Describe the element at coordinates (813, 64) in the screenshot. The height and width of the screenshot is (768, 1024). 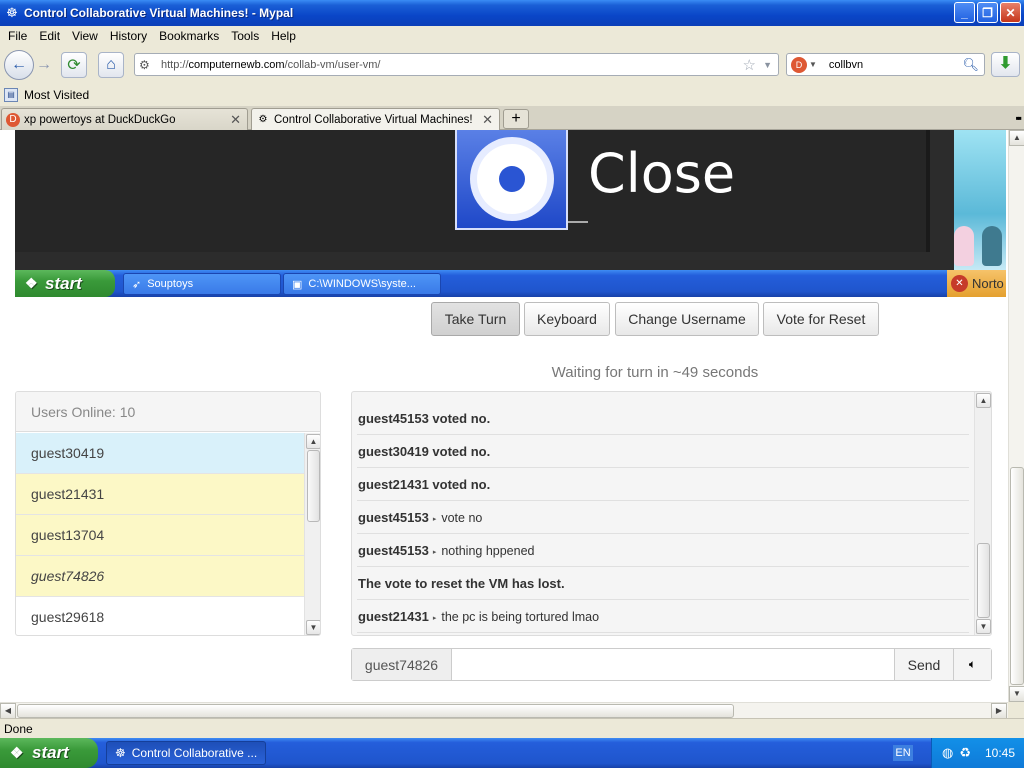
I see `search-engine-dropdown-icon: ▼` at that location.